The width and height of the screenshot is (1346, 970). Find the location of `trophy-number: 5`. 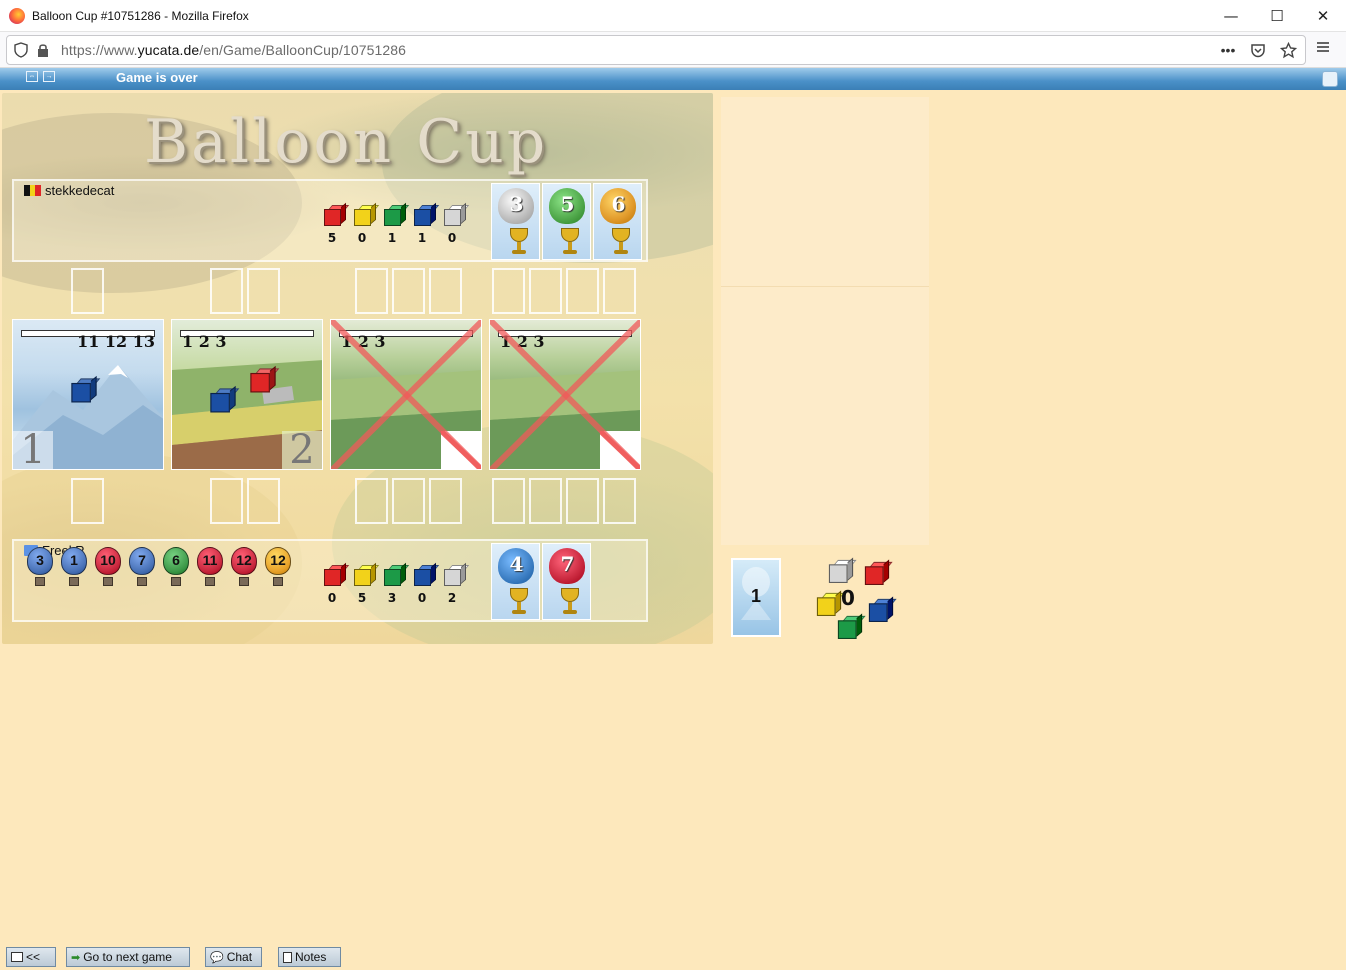

trophy-number: 5 is located at coordinates (567, 204).